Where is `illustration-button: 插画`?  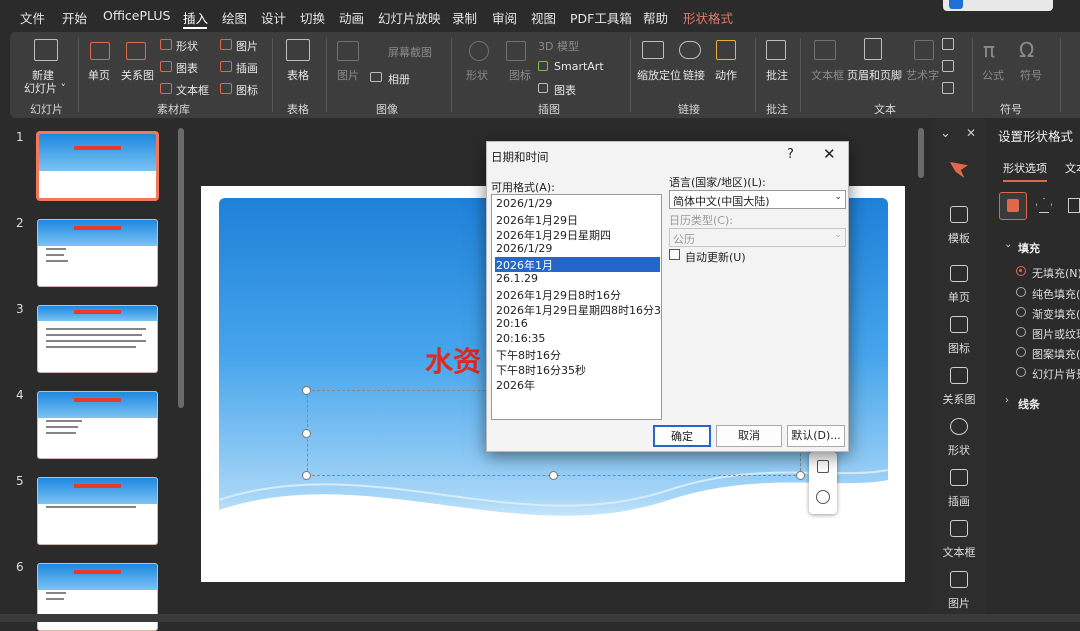 illustration-button: 插画 is located at coordinates (247, 68).